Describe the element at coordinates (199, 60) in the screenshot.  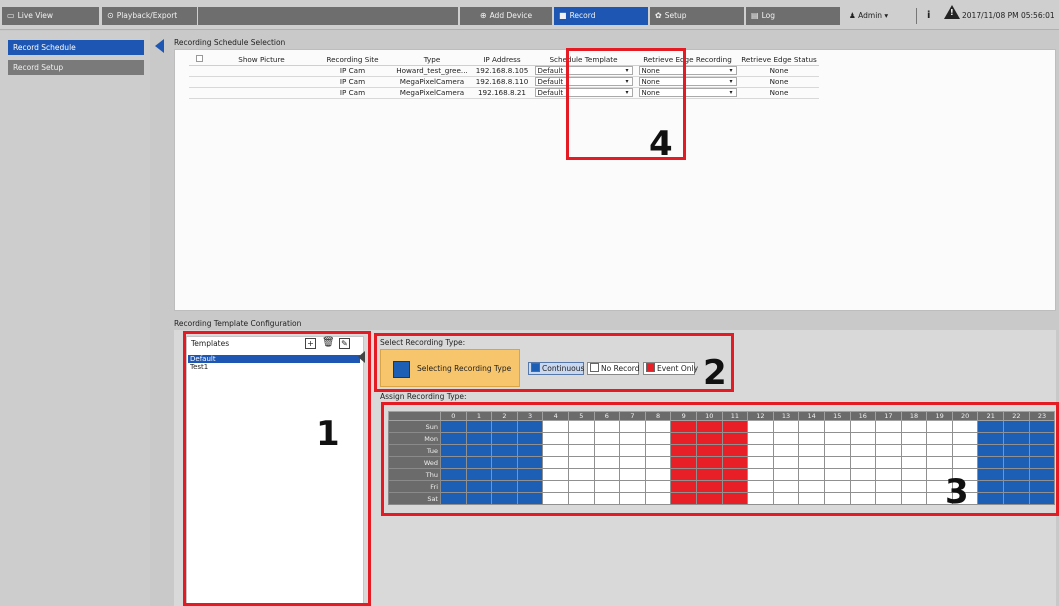
I see `select-all-checkbox` at that location.